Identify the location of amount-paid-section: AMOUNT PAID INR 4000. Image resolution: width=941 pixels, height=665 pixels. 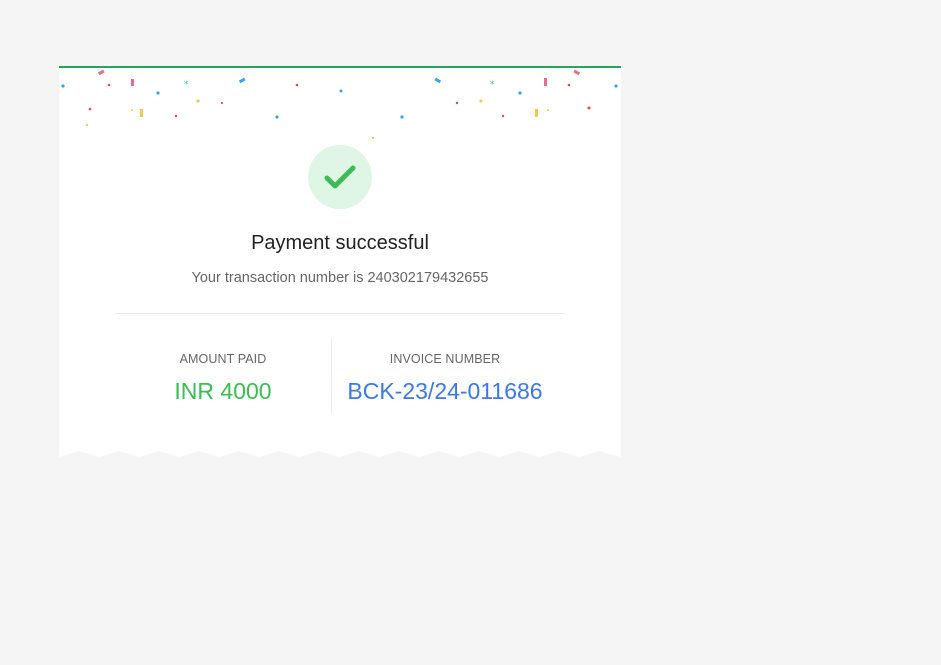
(223, 378).